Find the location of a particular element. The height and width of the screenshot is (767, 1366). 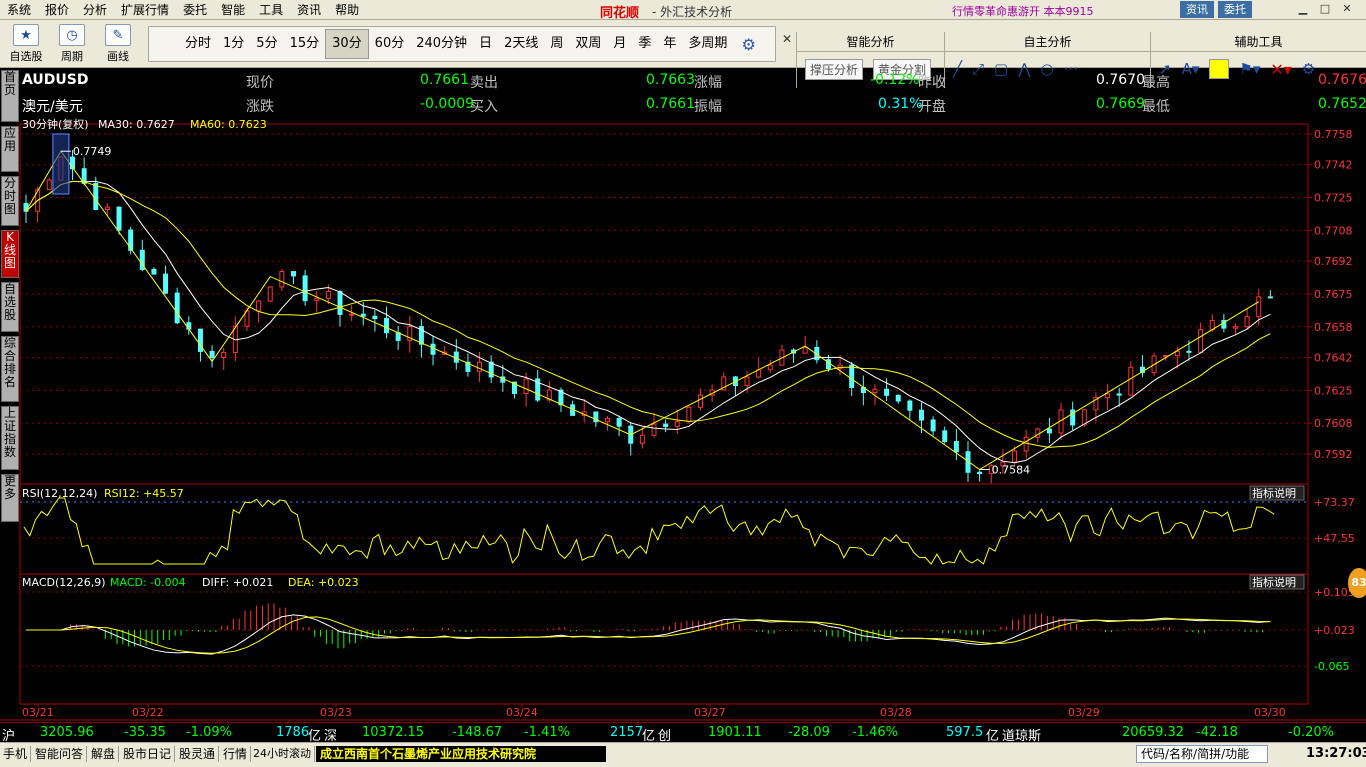

period-2: 5分 is located at coordinates (266, 44).